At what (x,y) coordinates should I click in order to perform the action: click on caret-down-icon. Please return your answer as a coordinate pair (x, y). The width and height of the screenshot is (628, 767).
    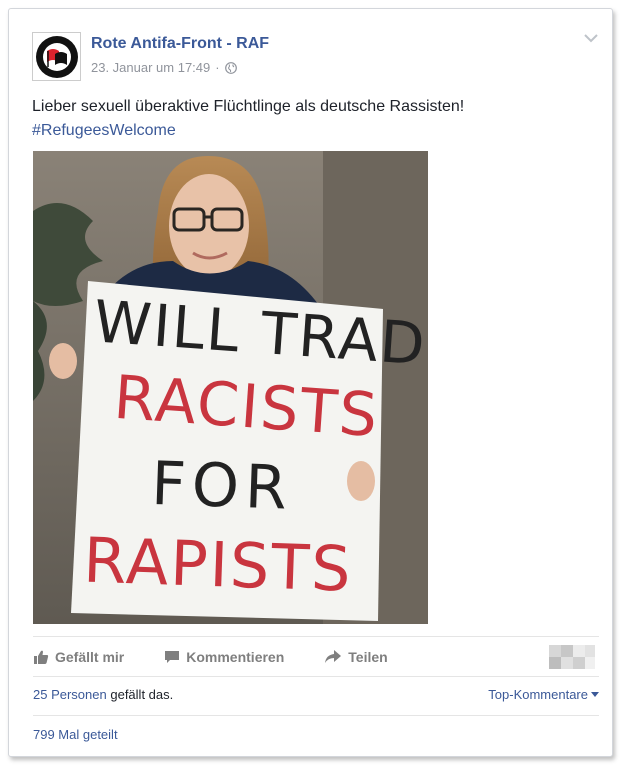
    Looking at the image, I should click on (595, 694).